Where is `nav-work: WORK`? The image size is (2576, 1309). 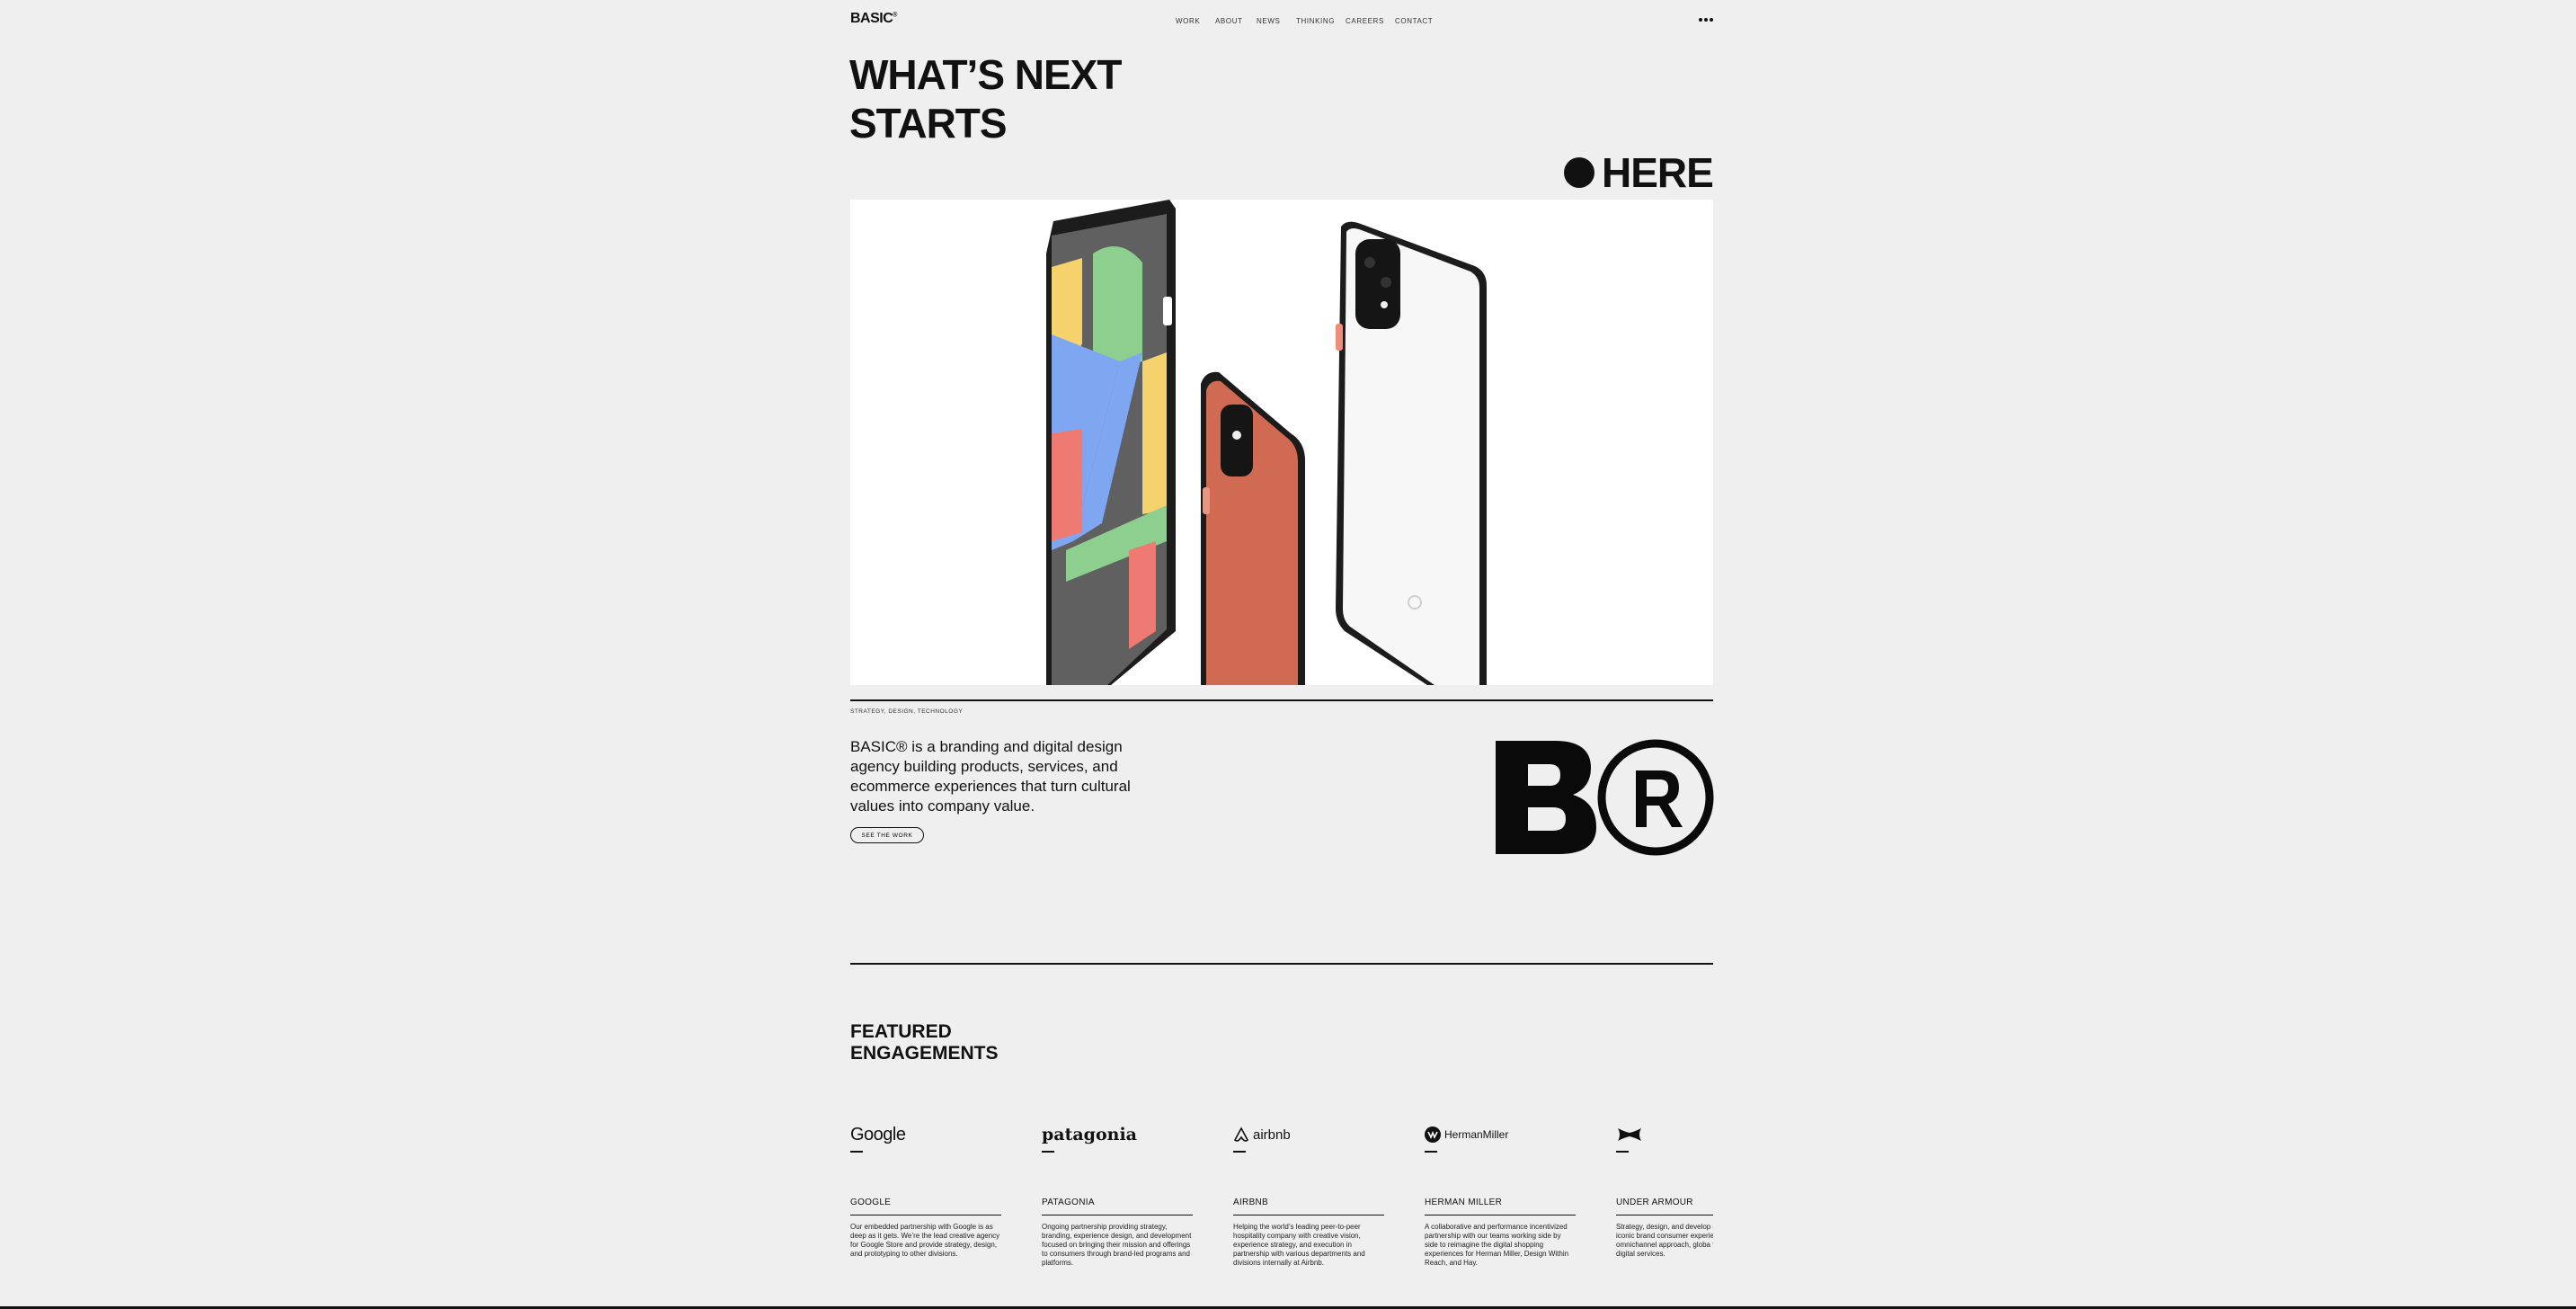
nav-work: WORK is located at coordinates (1188, 21).